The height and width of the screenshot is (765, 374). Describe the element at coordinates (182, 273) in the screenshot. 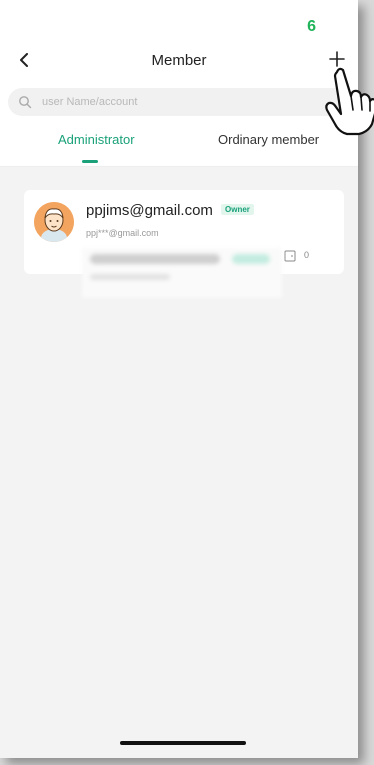

I see `blurred-member-row` at that location.